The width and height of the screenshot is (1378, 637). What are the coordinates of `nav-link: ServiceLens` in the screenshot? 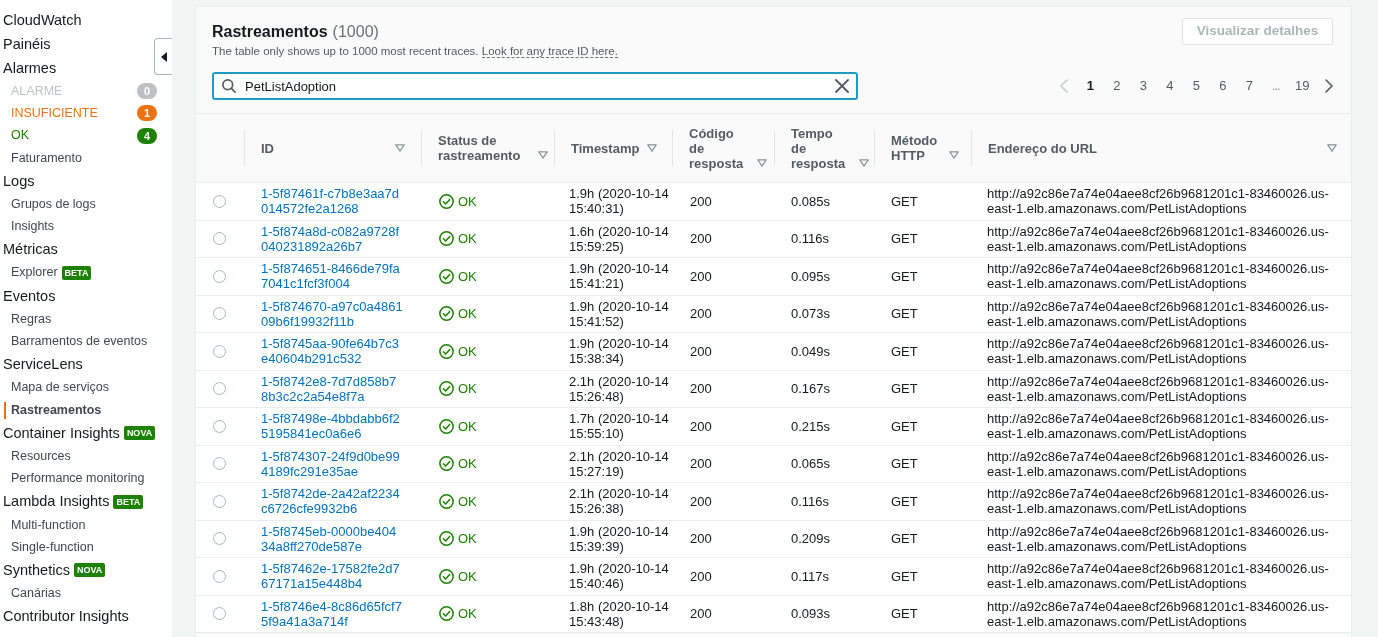 It's located at (41, 365).